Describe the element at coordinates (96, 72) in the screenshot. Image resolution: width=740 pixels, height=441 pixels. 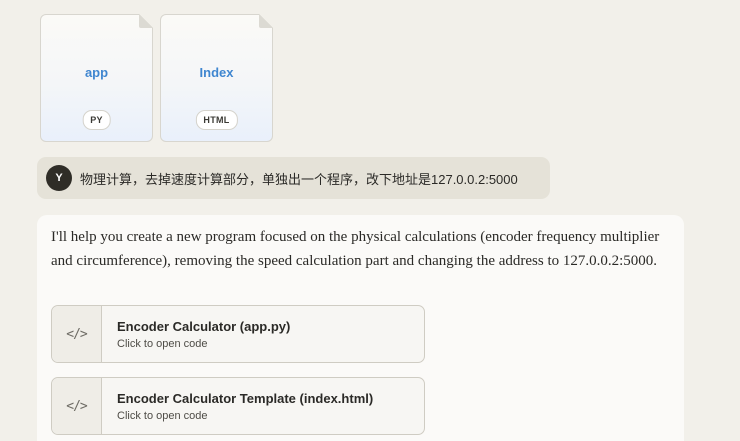
I see `attachment-name: app` at that location.